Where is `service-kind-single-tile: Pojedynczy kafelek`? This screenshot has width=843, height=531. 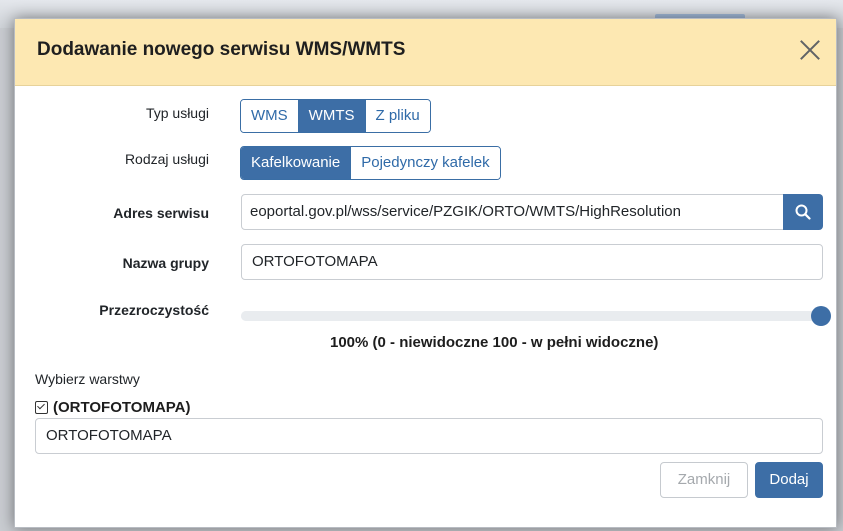 service-kind-single-tile: Pojedynczy kafelek is located at coordinates (425, 163).